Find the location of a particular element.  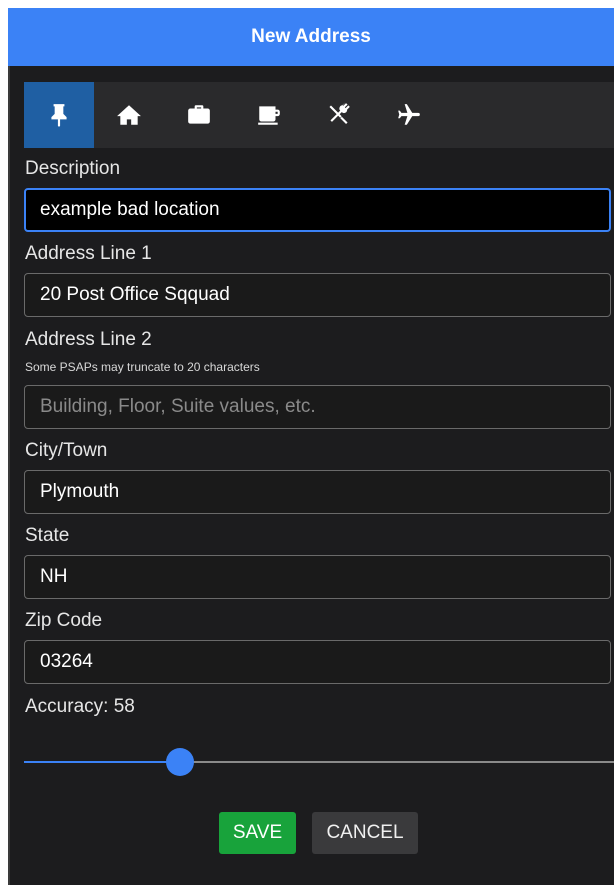

restaurant-icon is located at coordinates (339, 115).